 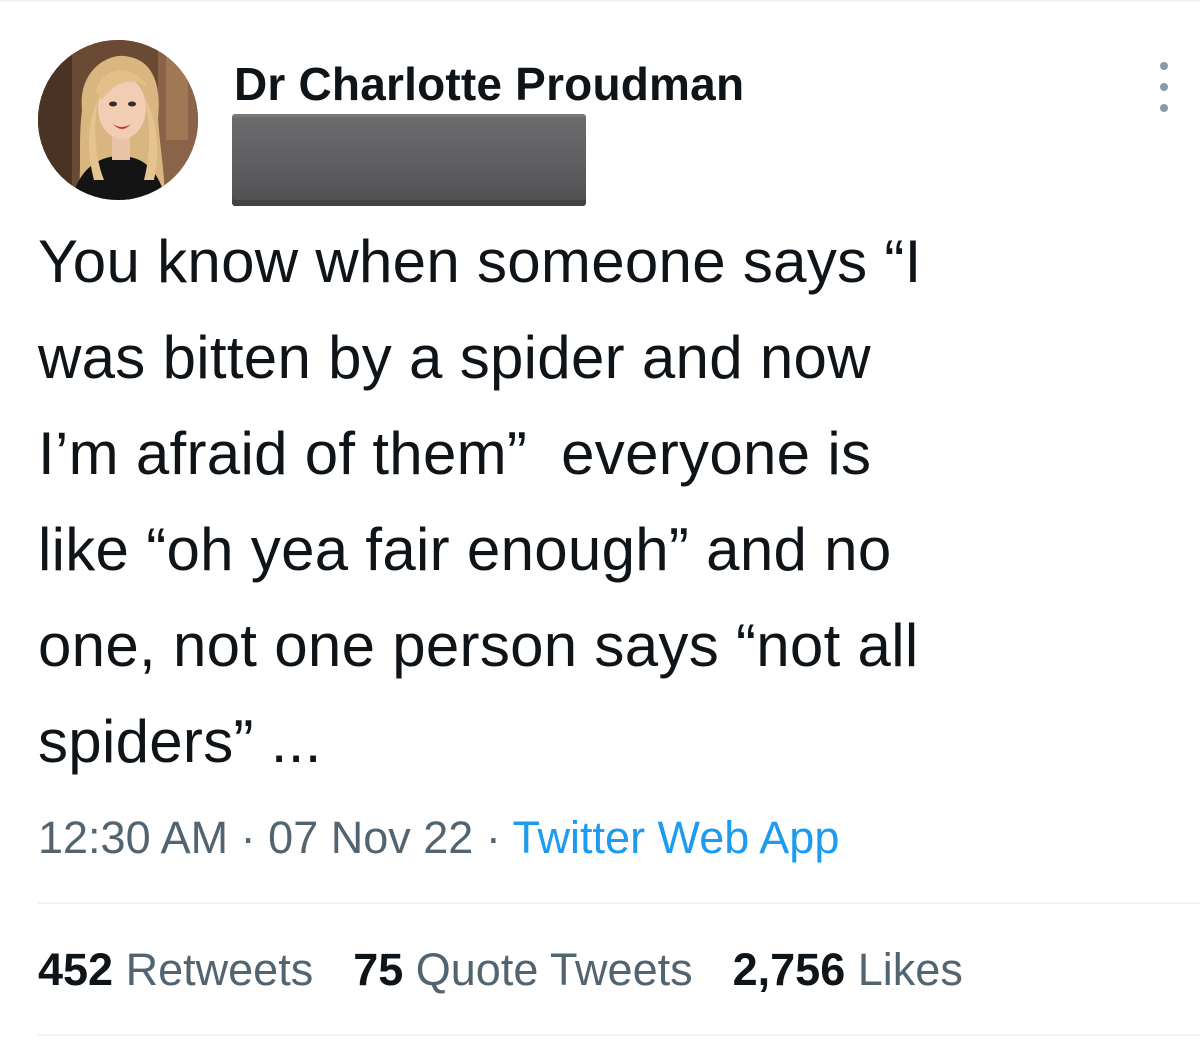 What do you see at coordinates (554, 969) in the screenshot?
I see `quote-tweets-label: Quote Tweets` at bounding box center [554, 969].